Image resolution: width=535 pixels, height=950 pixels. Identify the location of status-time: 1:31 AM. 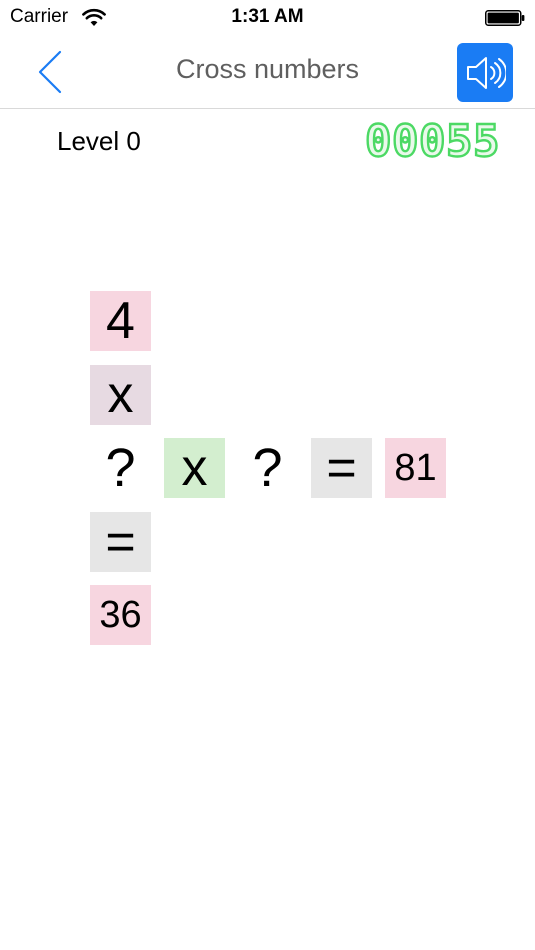
(267, 16).